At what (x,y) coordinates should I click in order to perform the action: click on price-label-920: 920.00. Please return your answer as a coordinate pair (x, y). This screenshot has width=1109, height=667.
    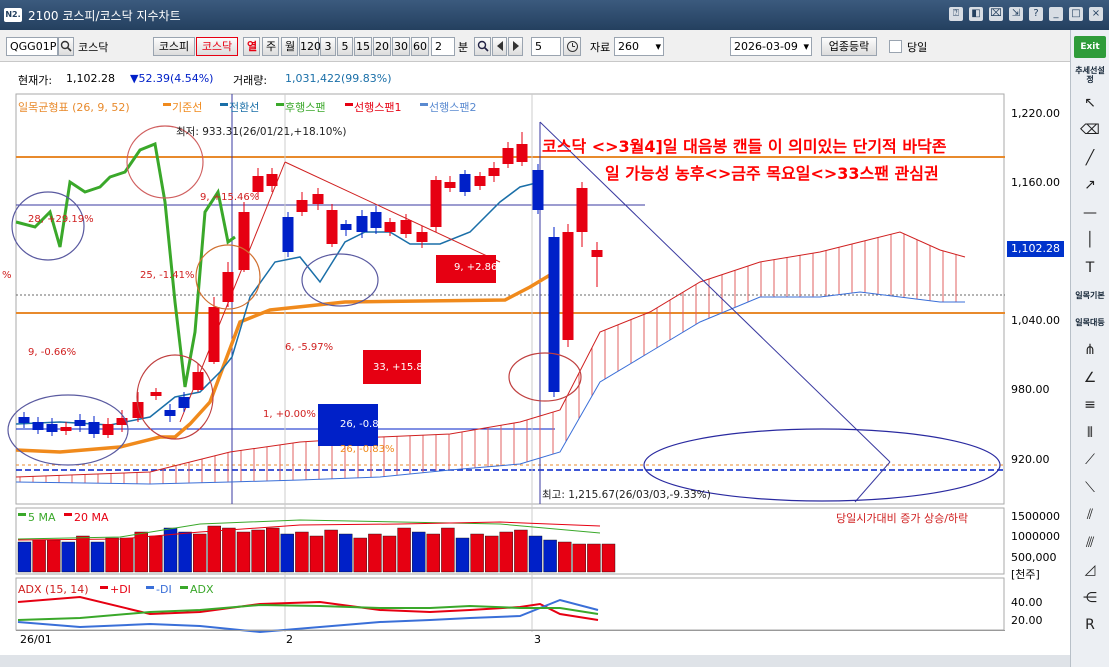
    Looking at the image, I should click on (1030, 459).